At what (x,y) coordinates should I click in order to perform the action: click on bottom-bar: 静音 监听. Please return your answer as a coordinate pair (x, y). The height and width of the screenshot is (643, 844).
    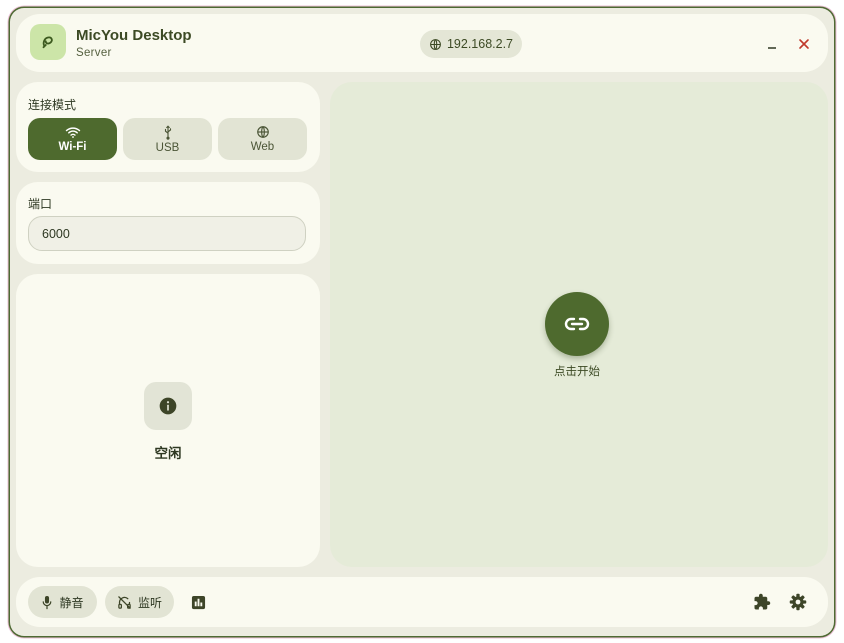
    Looking at the image, I should click on (422, 602).